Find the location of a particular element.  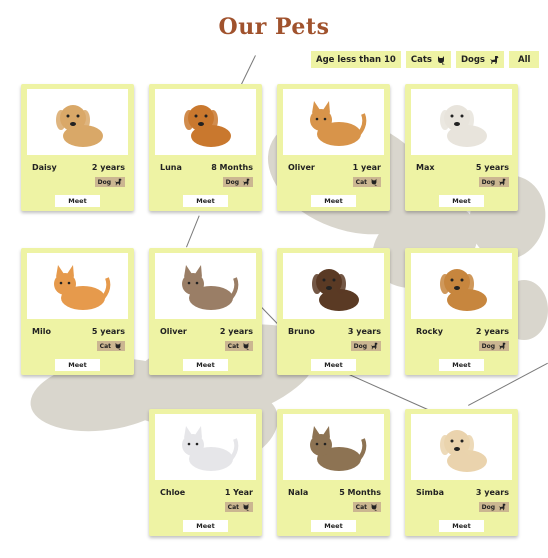

pet-card: Max 5 years Dog Meet is located at coordinates (461, 147).